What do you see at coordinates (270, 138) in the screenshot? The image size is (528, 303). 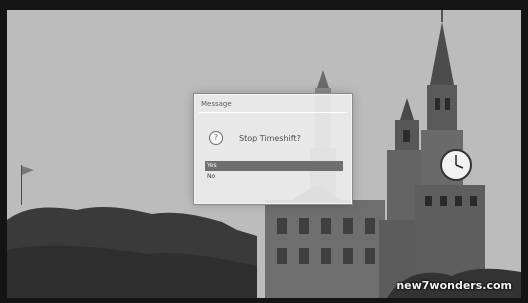 I see `dialog-question: Stop Timeshift?` at bounding box center [270, 138].